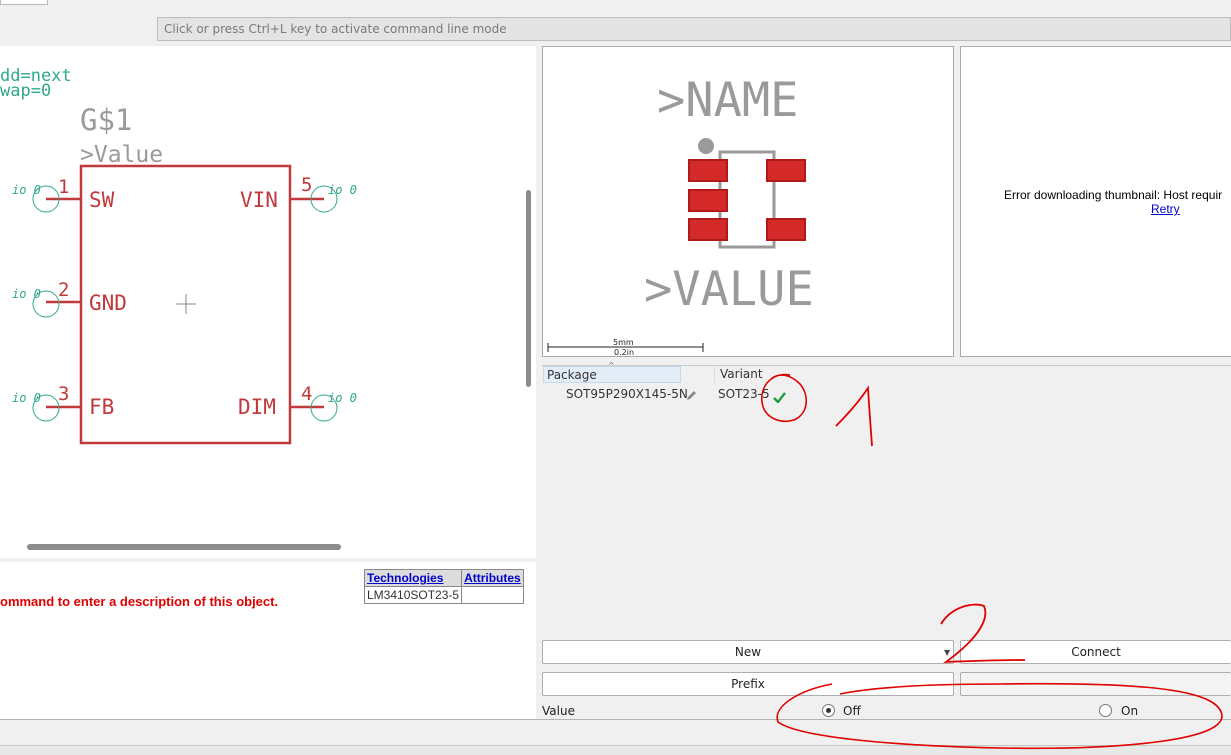 The image size is (1231, 755). What do you see at coordinates (627, 394) in the screenshot?
I see `package-row-name: SOT95P290X145-5N` at bounding box center [627, 394].